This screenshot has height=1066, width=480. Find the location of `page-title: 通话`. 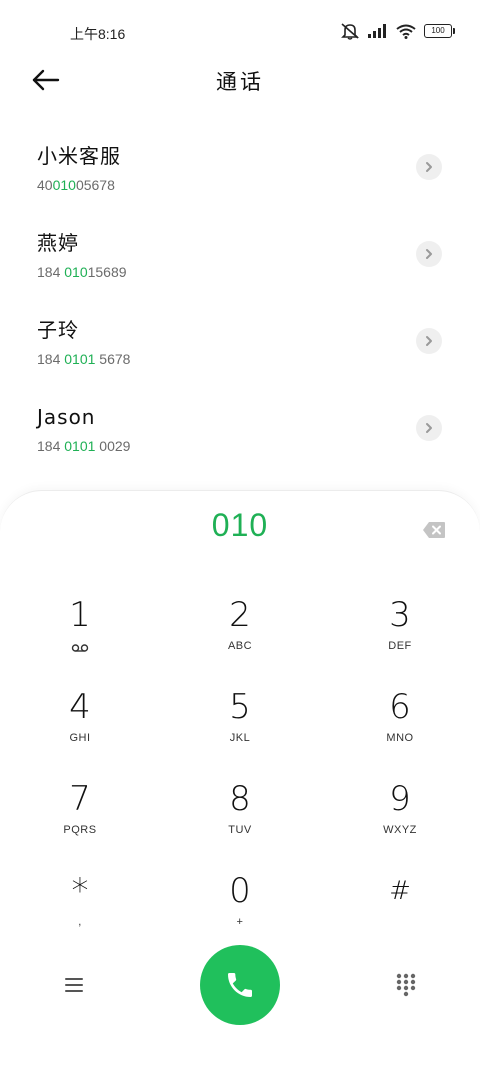

page-title: 通话 is located at coordinates (240, 82).